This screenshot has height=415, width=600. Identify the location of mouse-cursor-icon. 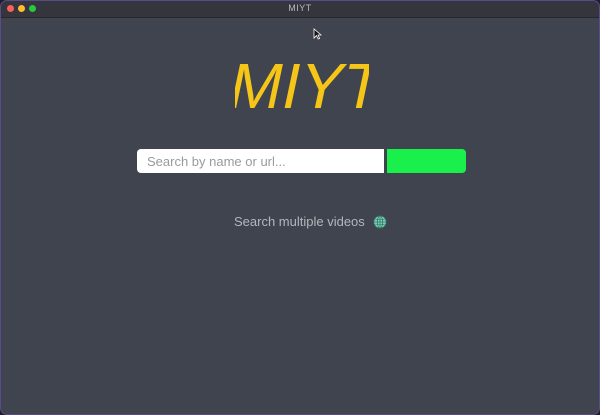
(317, 34).